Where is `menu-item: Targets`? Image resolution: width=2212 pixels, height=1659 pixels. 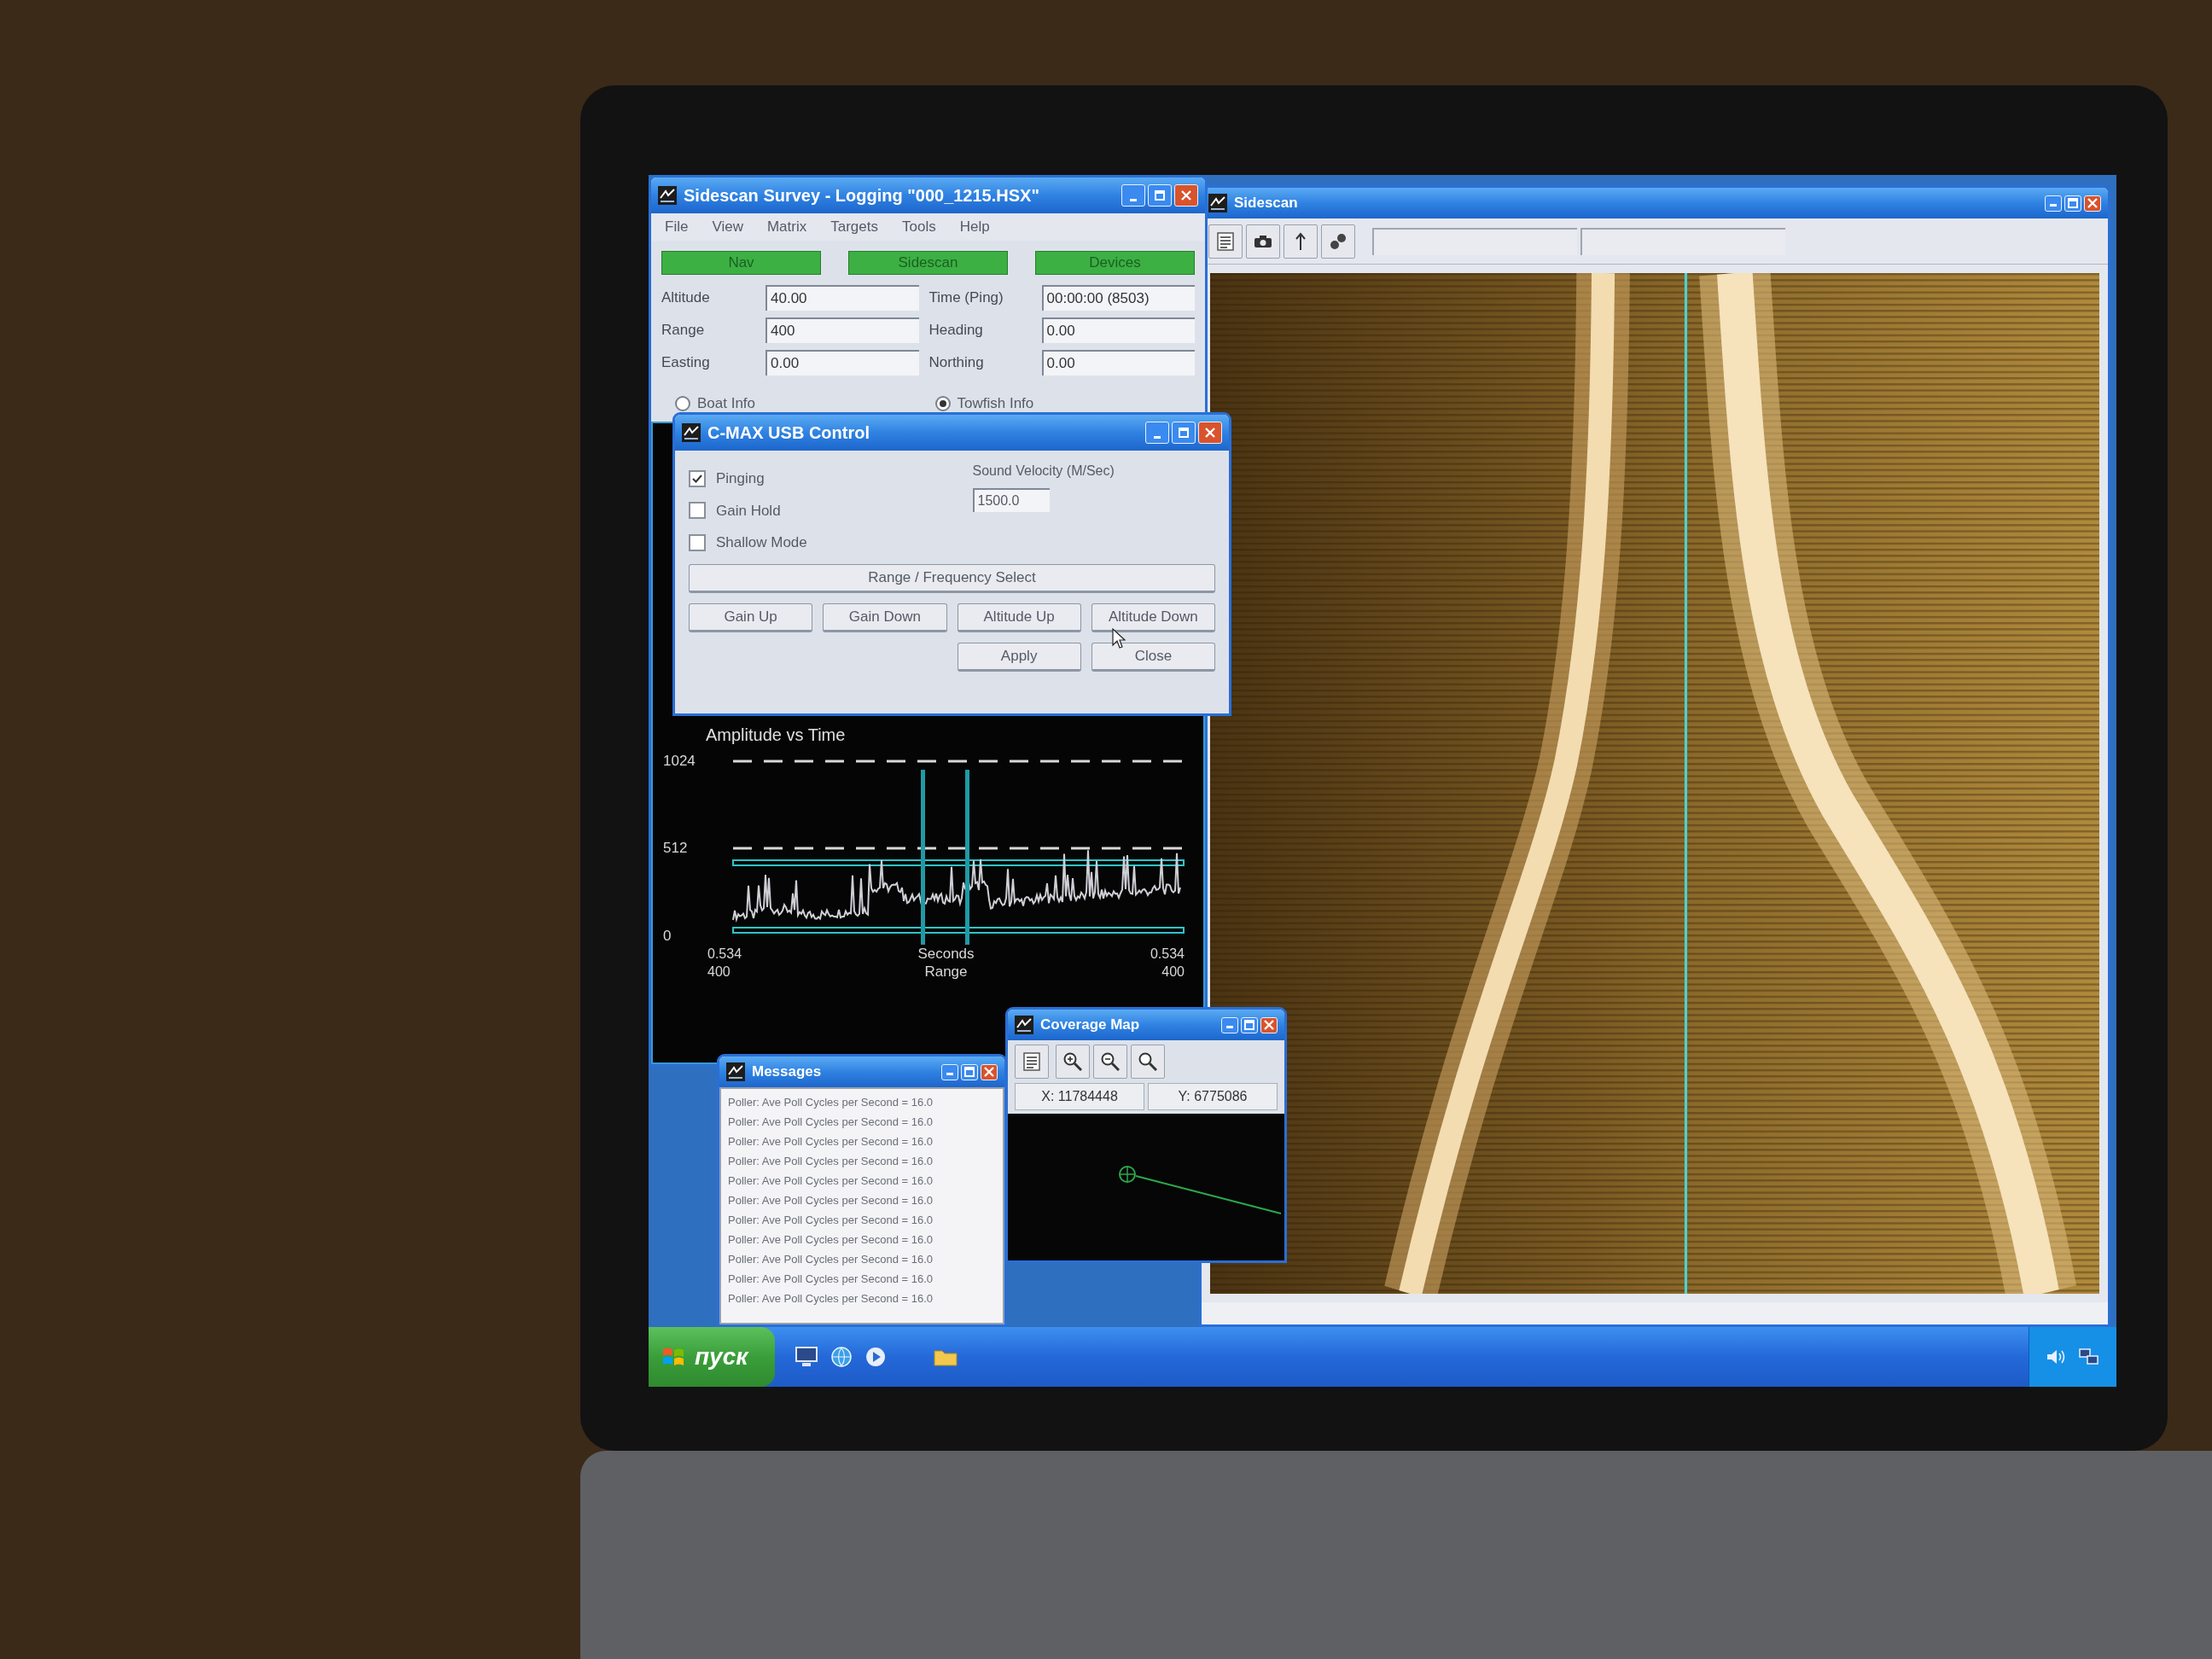
menu-item: Targets is located at coordinates (854, 227).